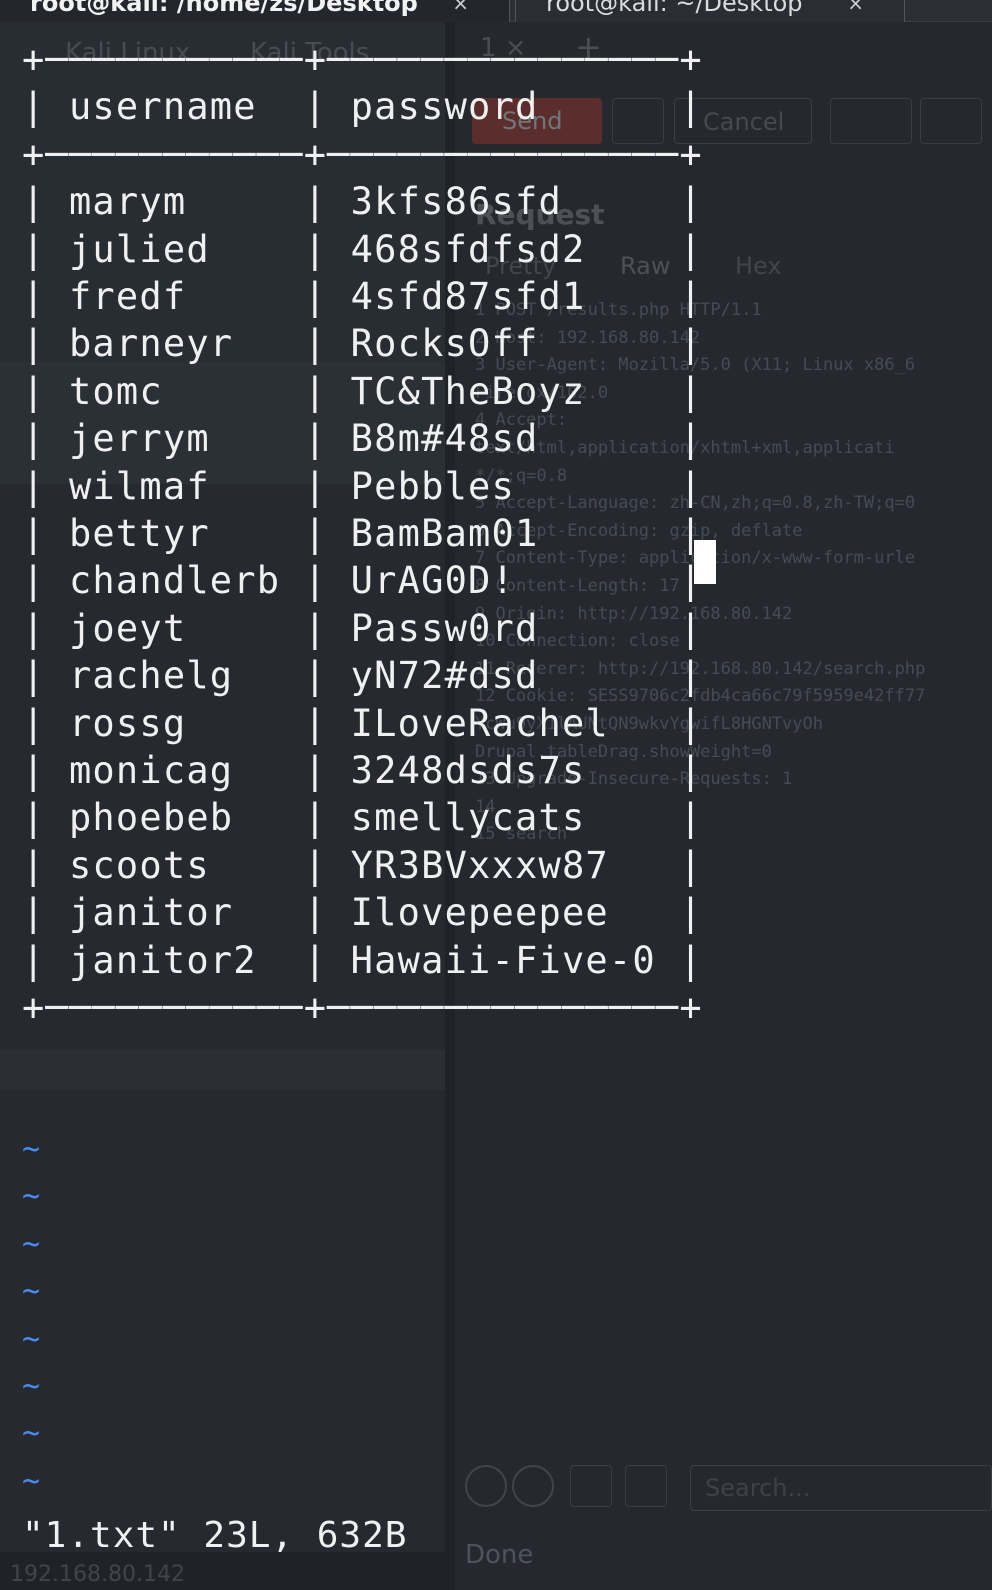  Describe the element at coordinates (362, 865) in the screenshot. I see `table-row: | scoots | YR3BVxxxw87 |` at that location.